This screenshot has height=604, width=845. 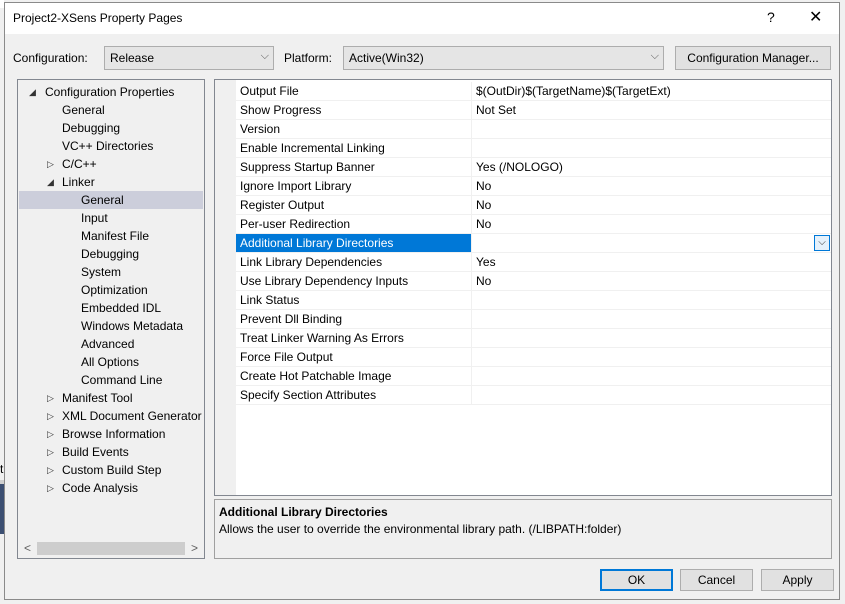 I want to click on background-partial-text: t, so click(x=2, y=469).